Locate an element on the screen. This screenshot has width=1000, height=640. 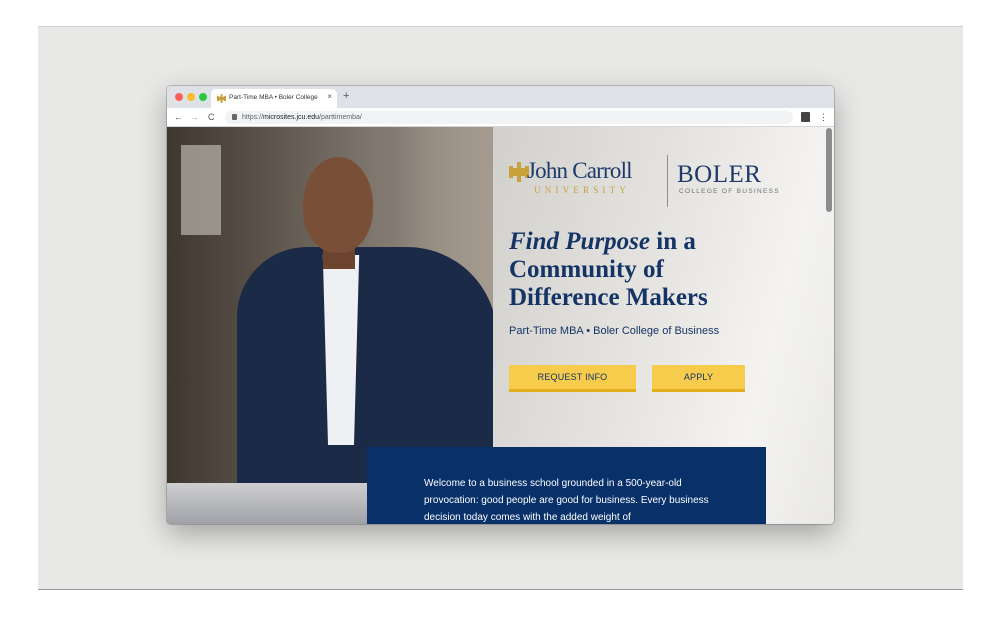
headline-part-3: Difference Makers is located at coordinates (608, 297).